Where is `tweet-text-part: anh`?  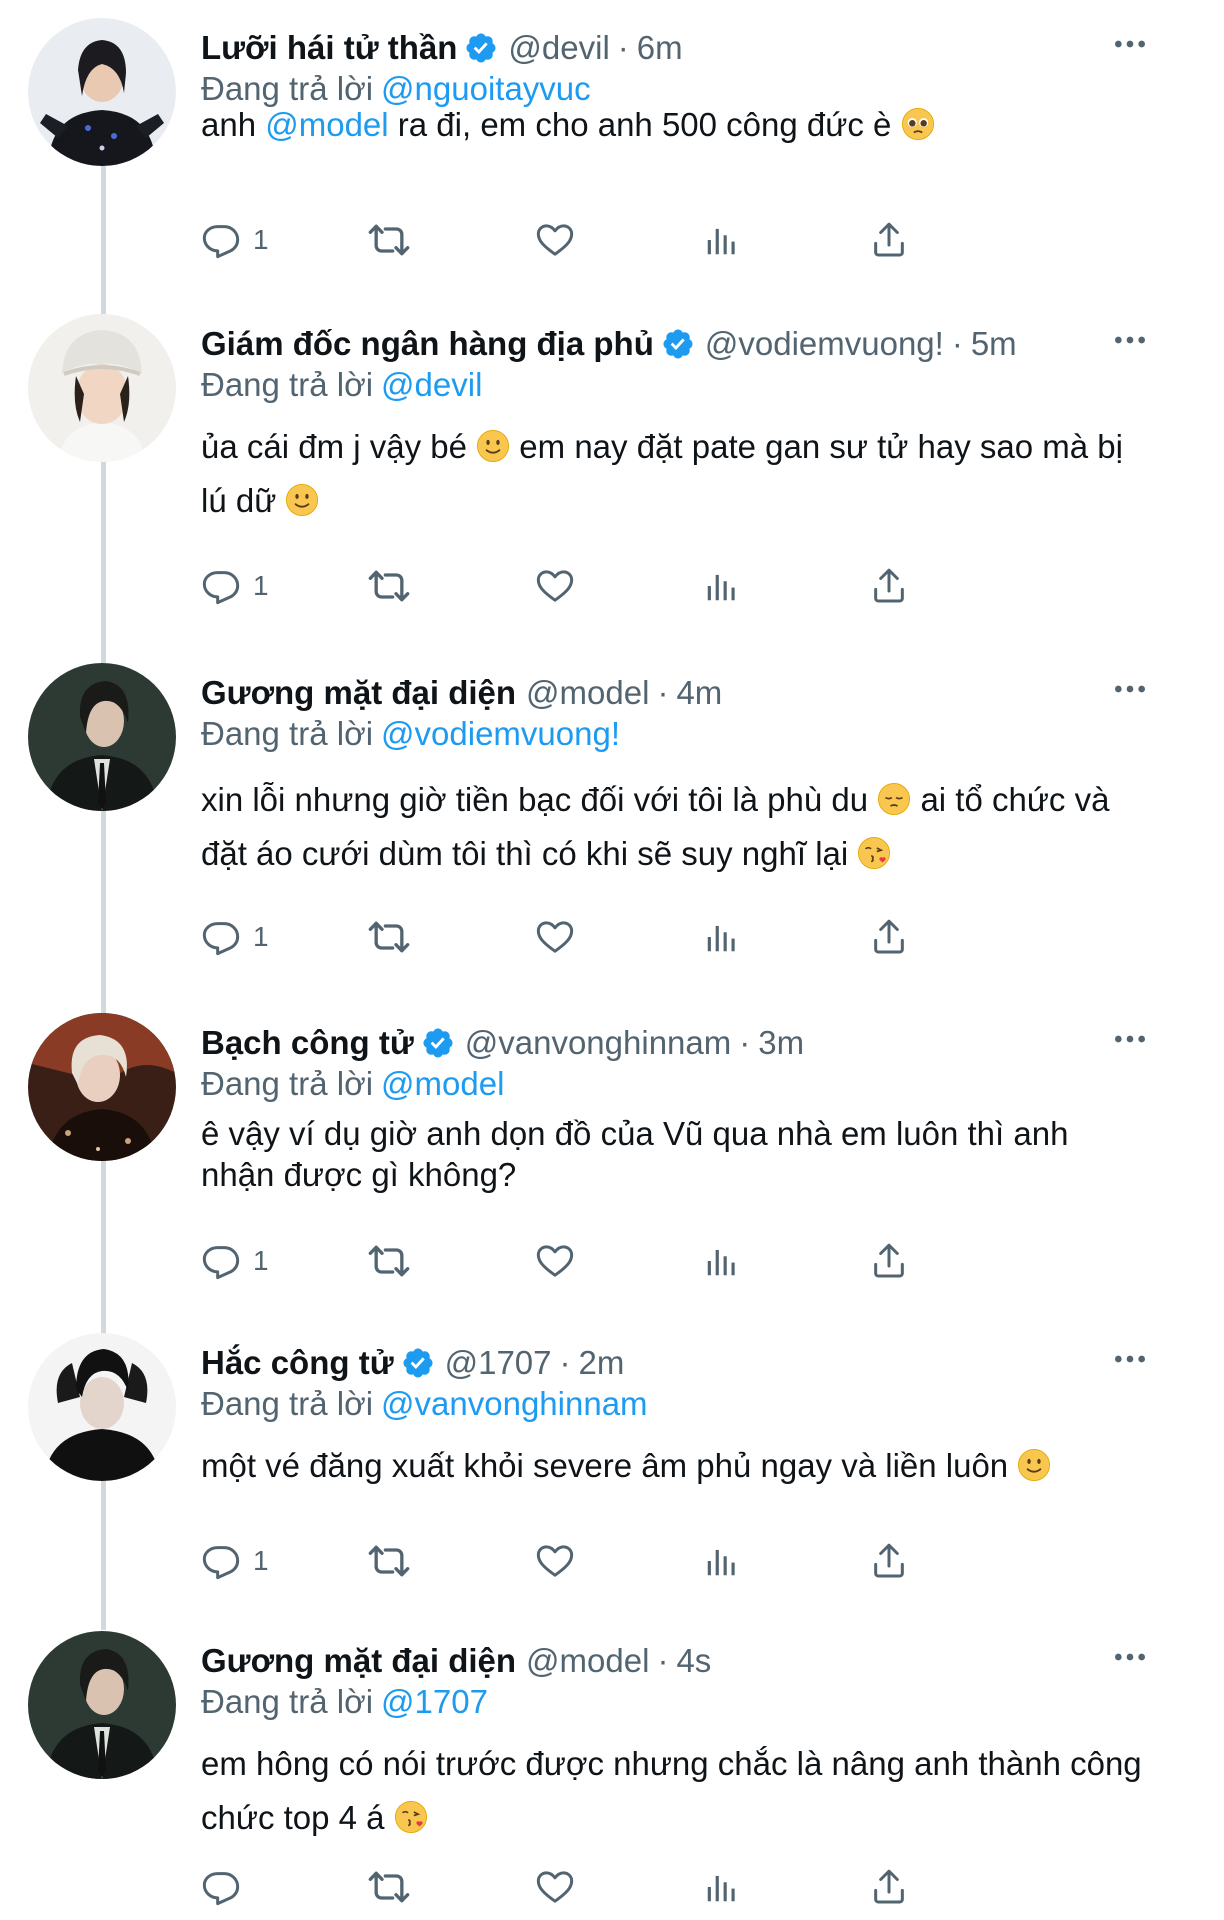
tweet-text-part: anh is located at coordinates (233, 124).